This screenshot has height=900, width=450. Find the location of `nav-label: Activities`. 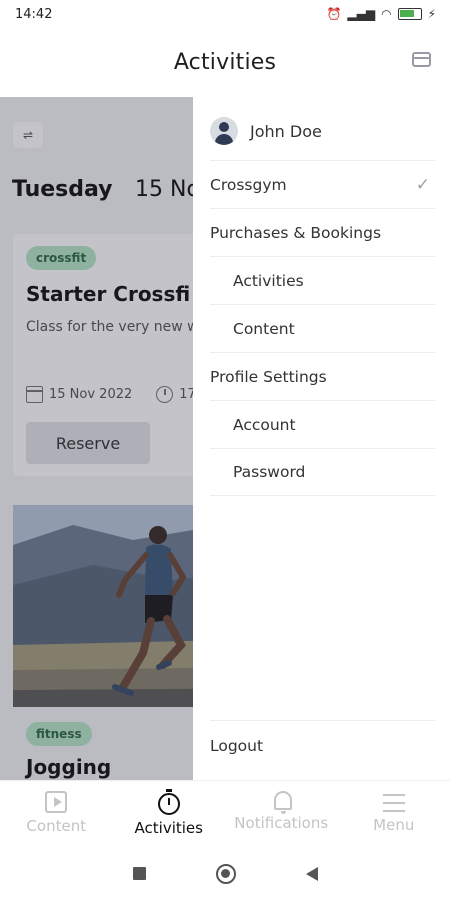

nav-label: Activities is located at coordinates (168, 828).